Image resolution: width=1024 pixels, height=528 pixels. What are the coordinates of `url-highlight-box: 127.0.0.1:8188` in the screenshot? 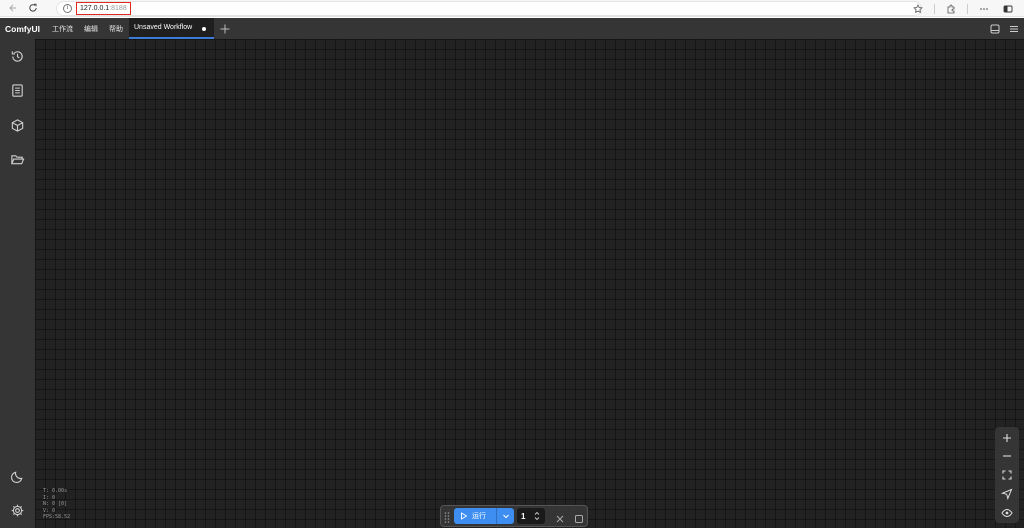 It's located at (103, 8).